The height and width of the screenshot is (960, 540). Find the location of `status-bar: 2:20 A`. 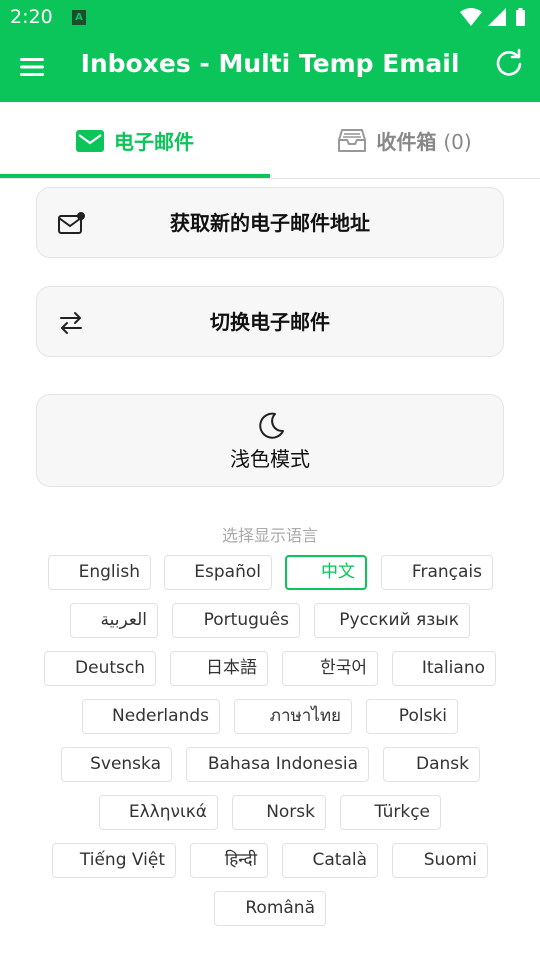

status-bar: 2:20 A is located at coordinates (270, 18).